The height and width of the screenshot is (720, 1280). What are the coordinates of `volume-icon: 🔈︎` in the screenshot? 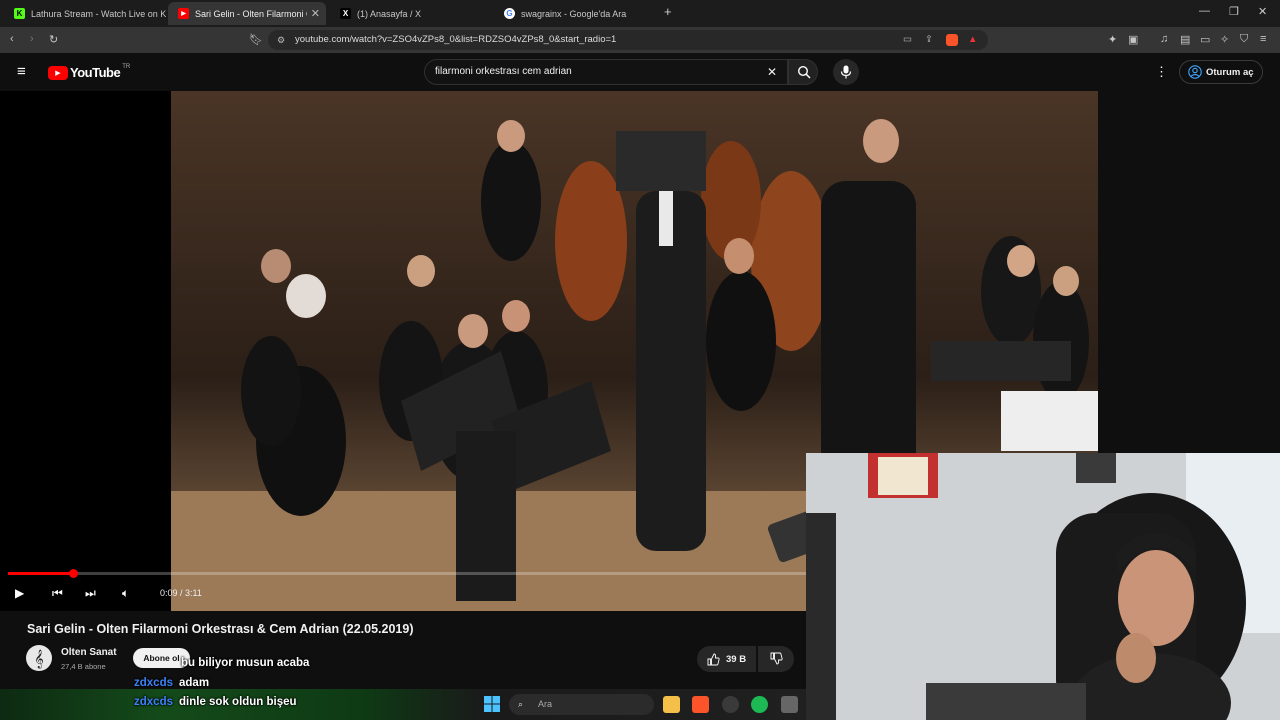 It's located at (125, 593).